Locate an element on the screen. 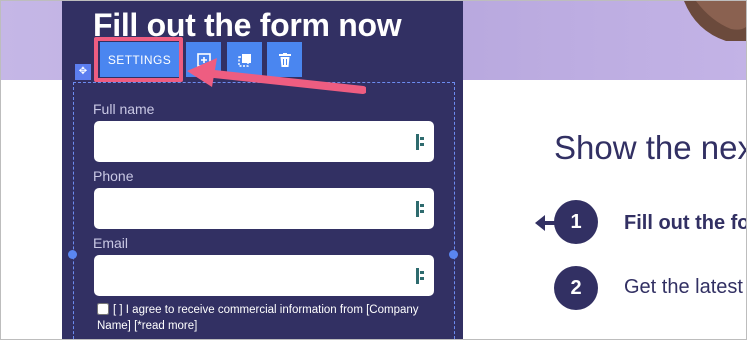  resize-handle-left is located at coordinates (72, 254).